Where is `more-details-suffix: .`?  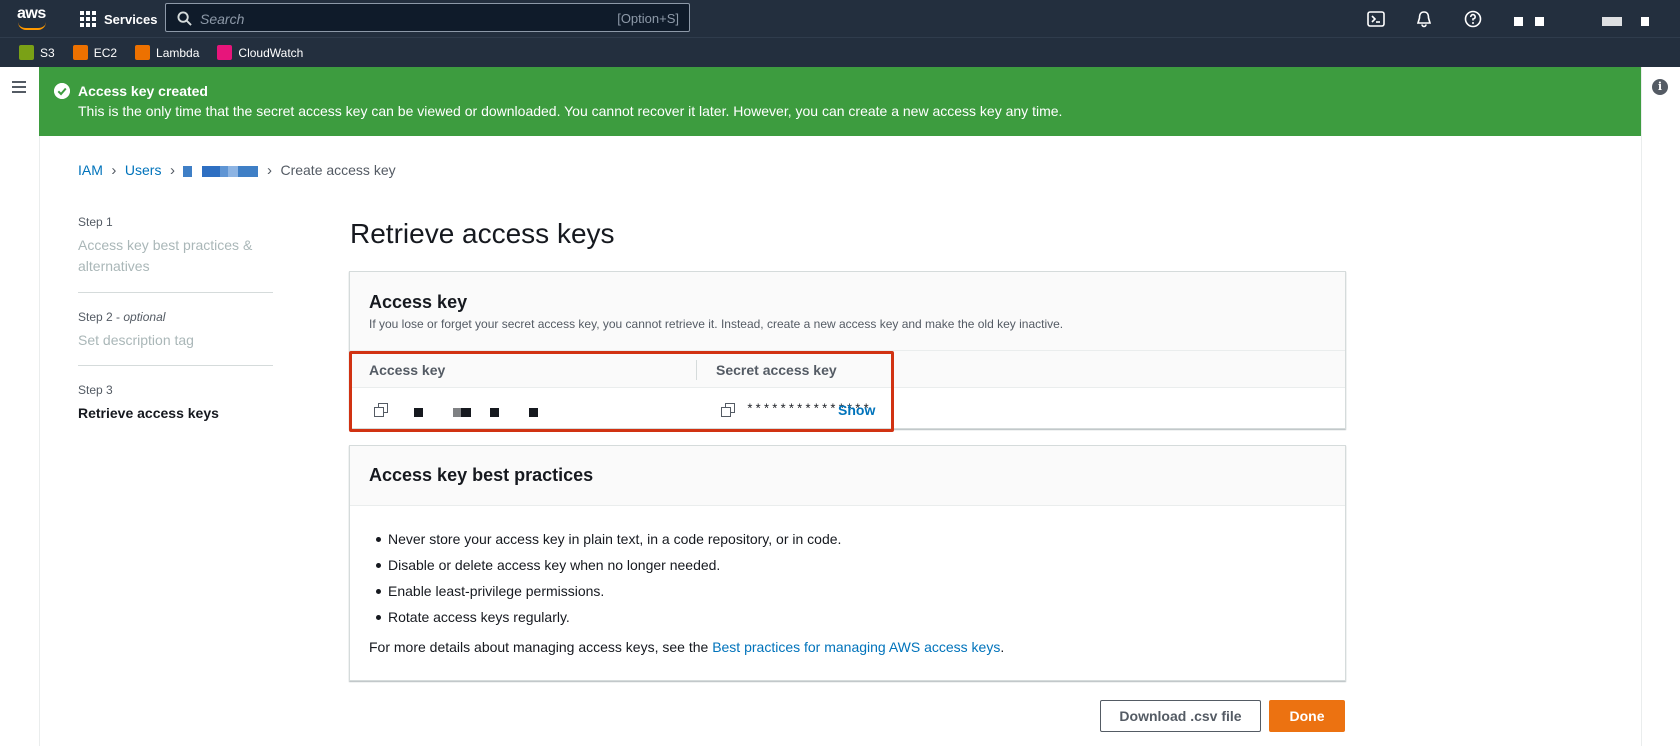 more-details-suffix: . is located at coordinates (1002, 647).